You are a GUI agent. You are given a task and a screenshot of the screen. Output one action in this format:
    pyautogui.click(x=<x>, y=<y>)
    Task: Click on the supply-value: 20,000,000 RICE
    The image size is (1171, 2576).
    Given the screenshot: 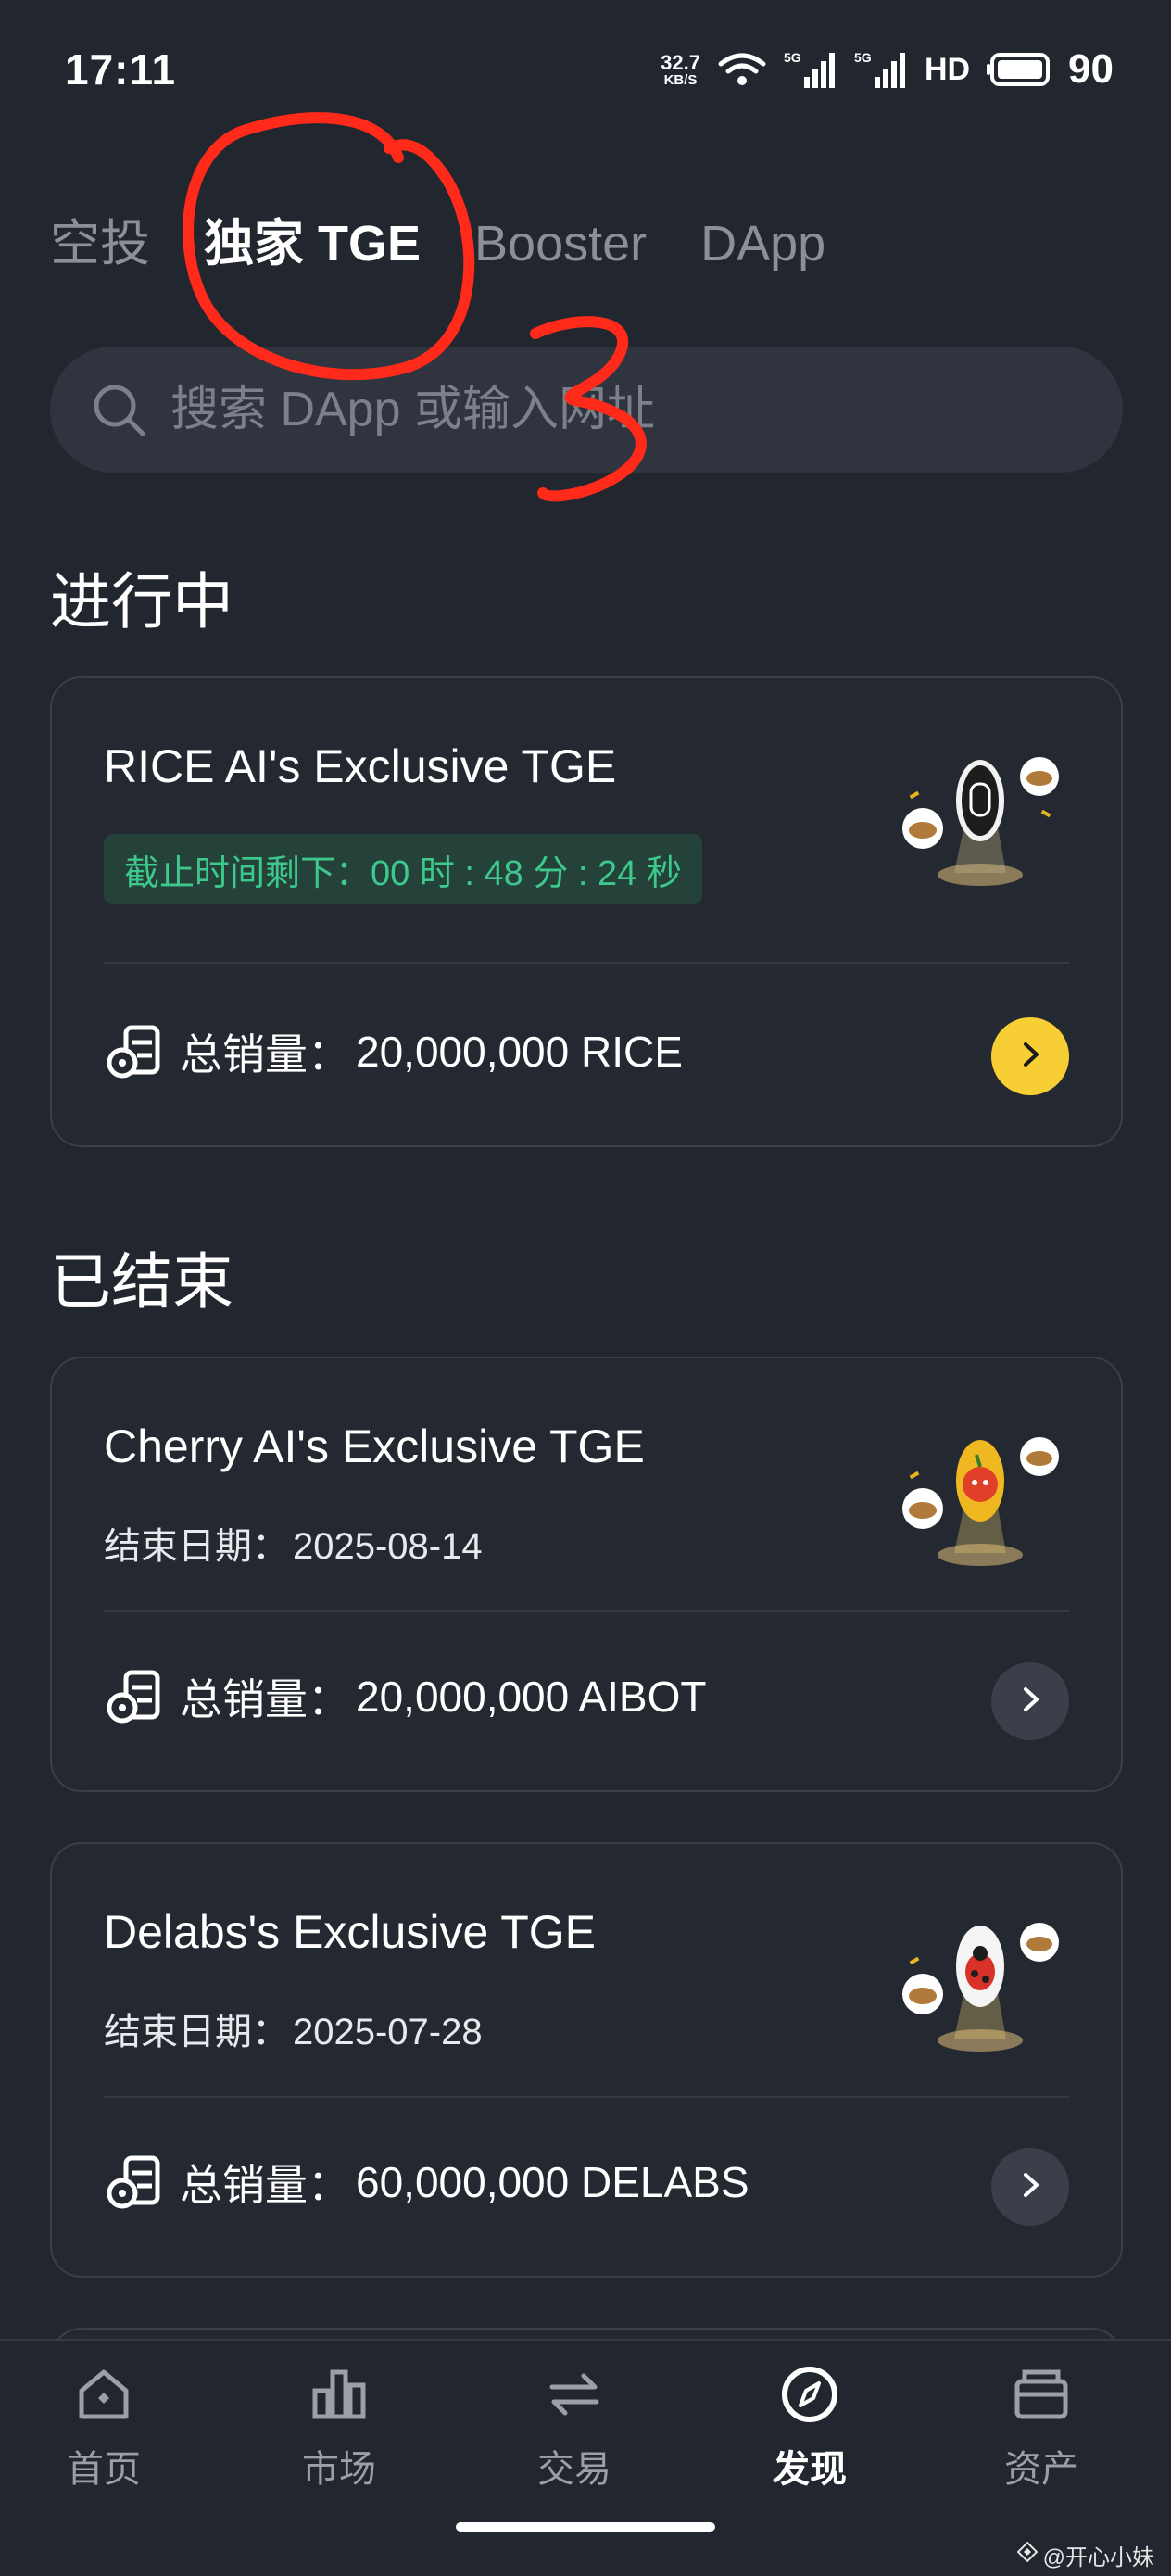 What is the action you would take?
    pyautogui.click(x=520, y=1052)
    